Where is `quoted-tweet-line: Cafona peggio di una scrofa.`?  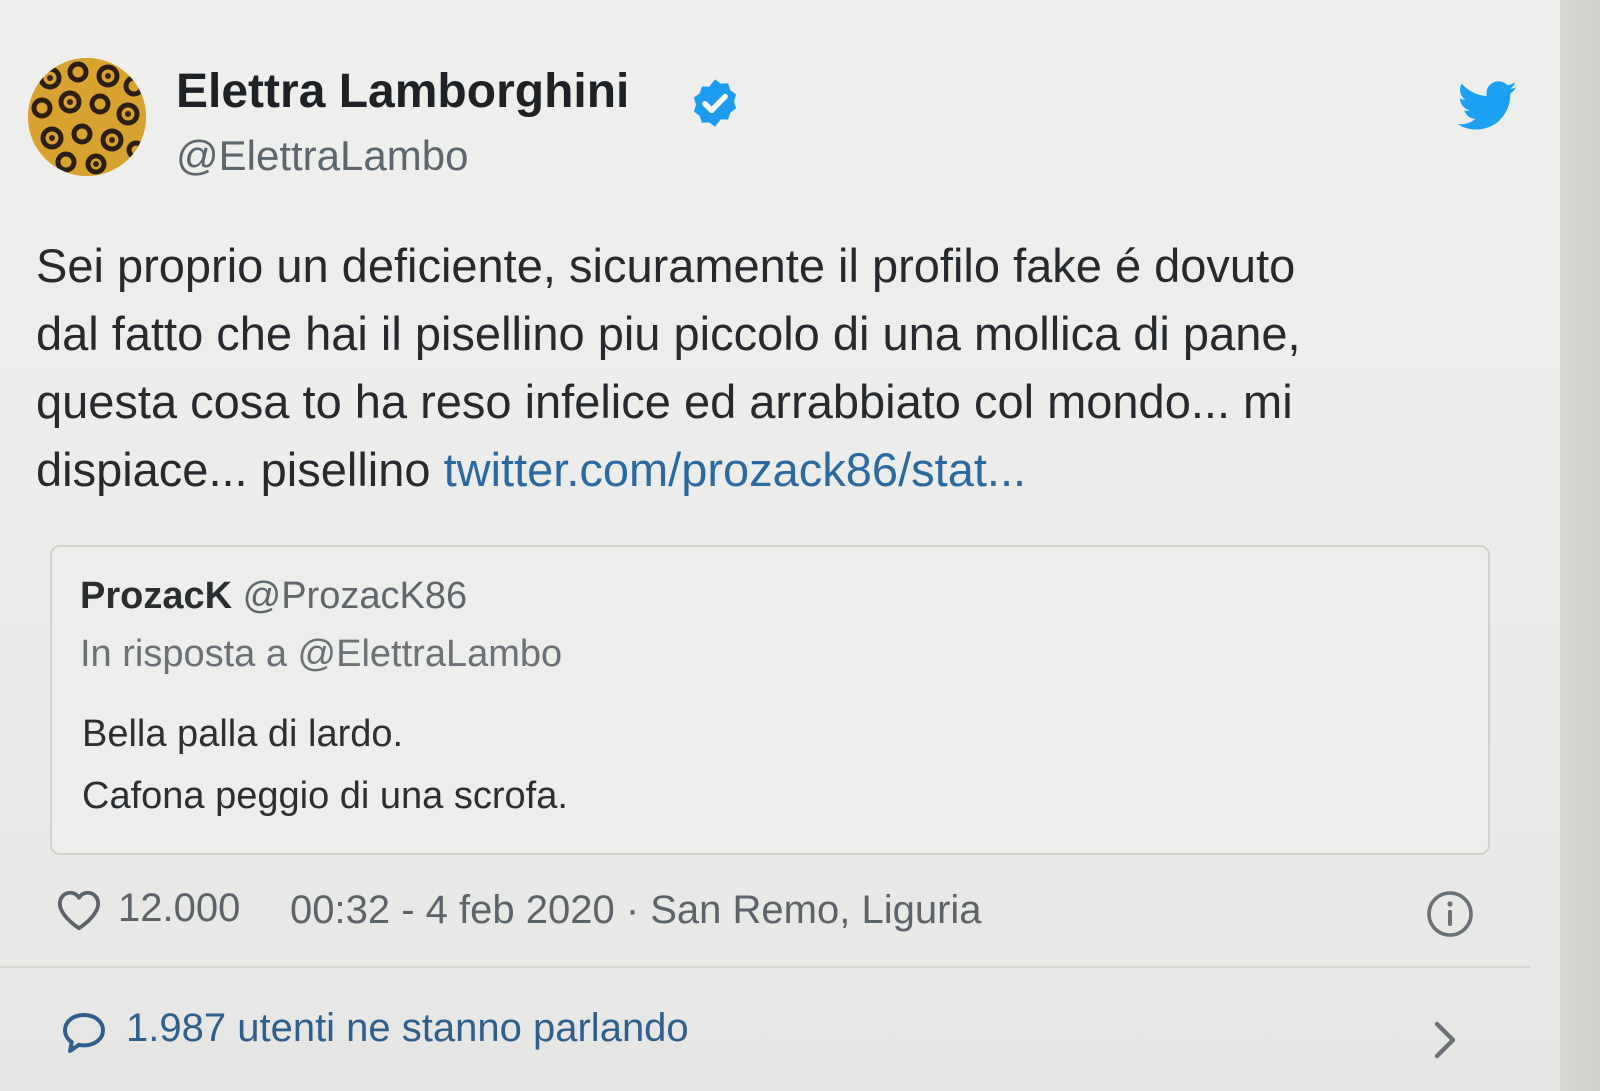 quoted-tweet-line: Cafona peggio di una scrofa. is located at coordinates (325, 796).